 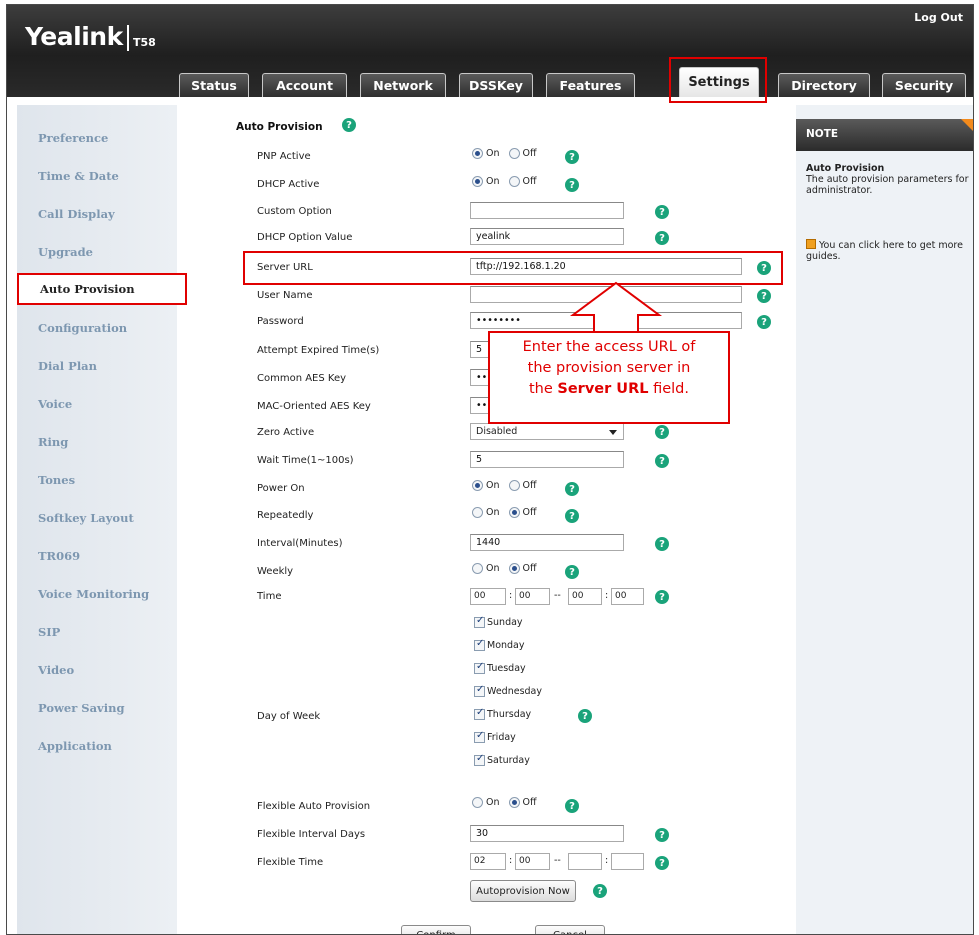 What do you see at coordinates (514, 512) in the screenshot?
I see `repeatedly-off-radio` at bounding box center [514, 512].